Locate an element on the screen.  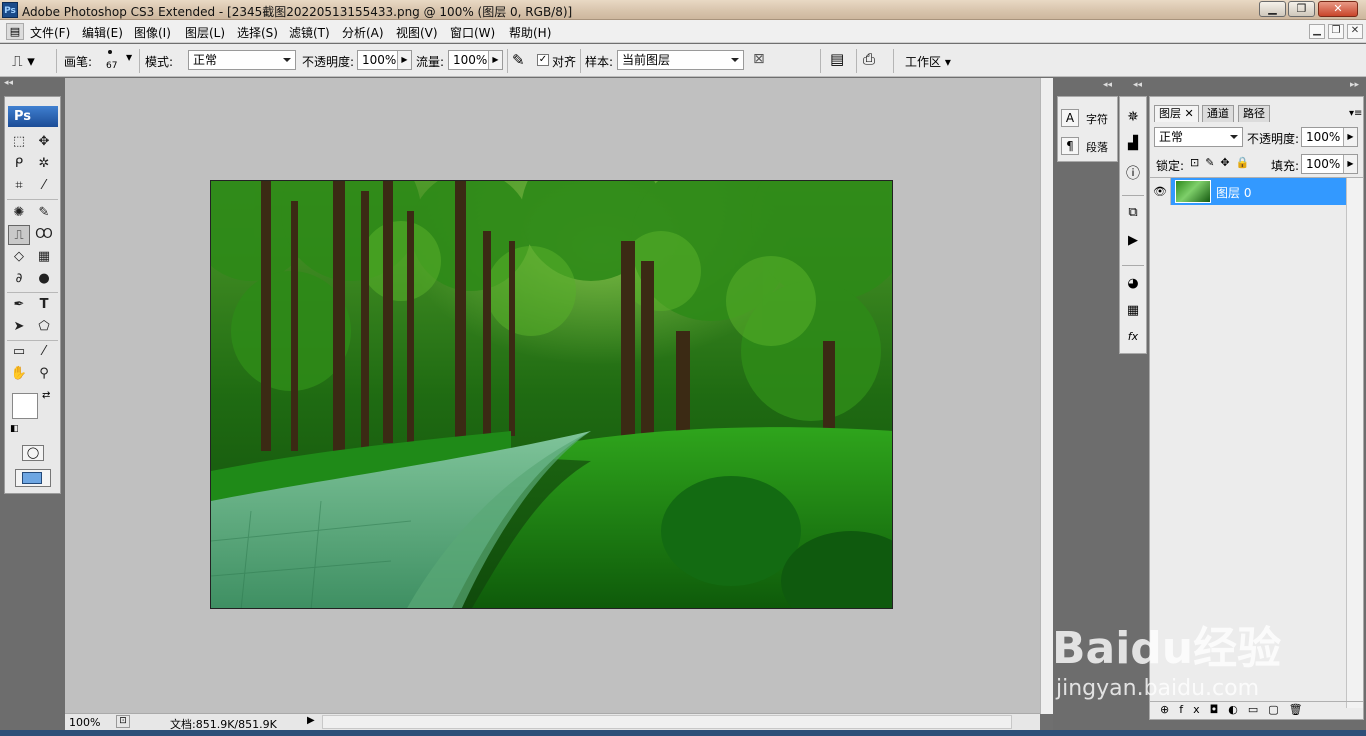
brush-picker: 67 ▼ is located at coordinates (115, 60).